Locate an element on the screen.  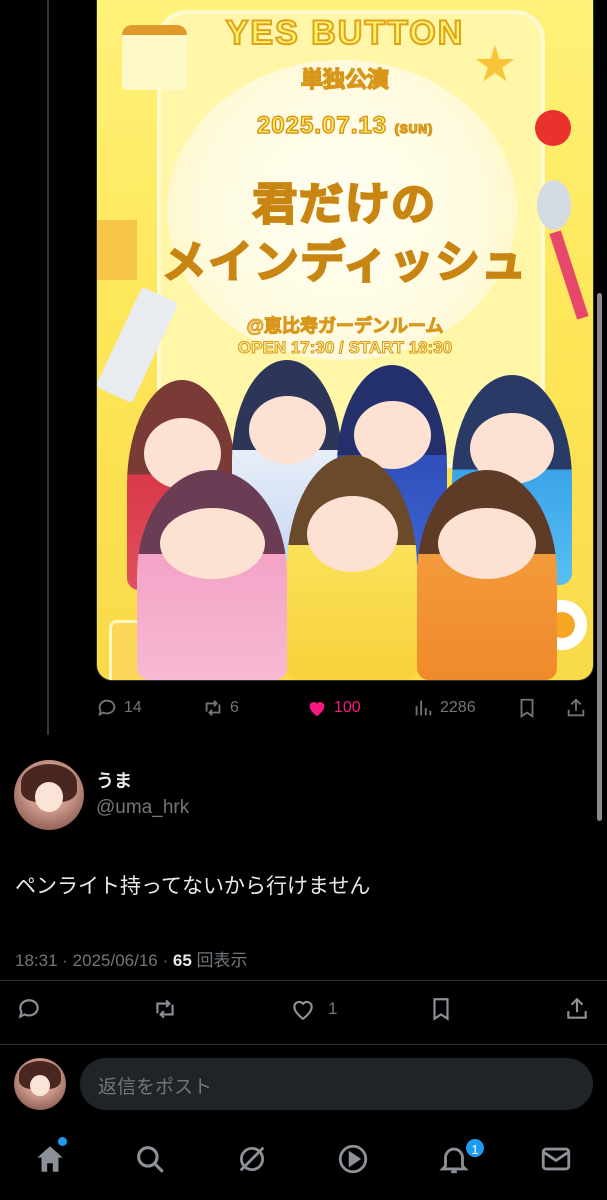
poster-weekday: (SUN) is located at coordinates (414, 129).